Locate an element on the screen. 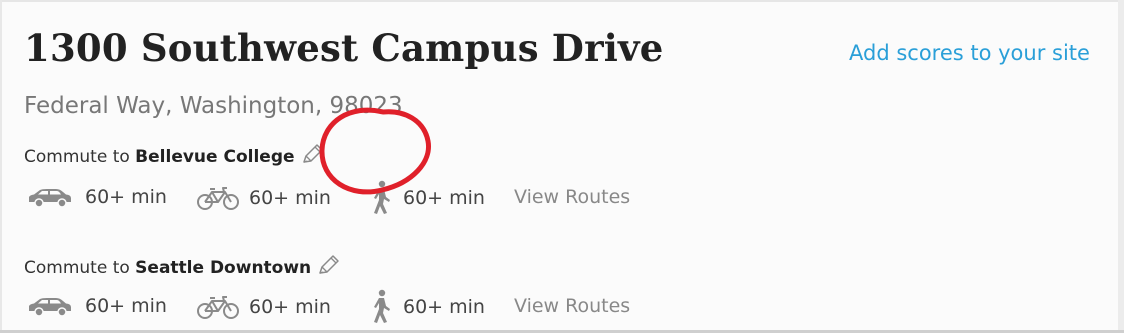 The width and height of the screenshot is (1124, 333). commute-label: Commute to Seattle Downtown is located at coordinates (182, 267).